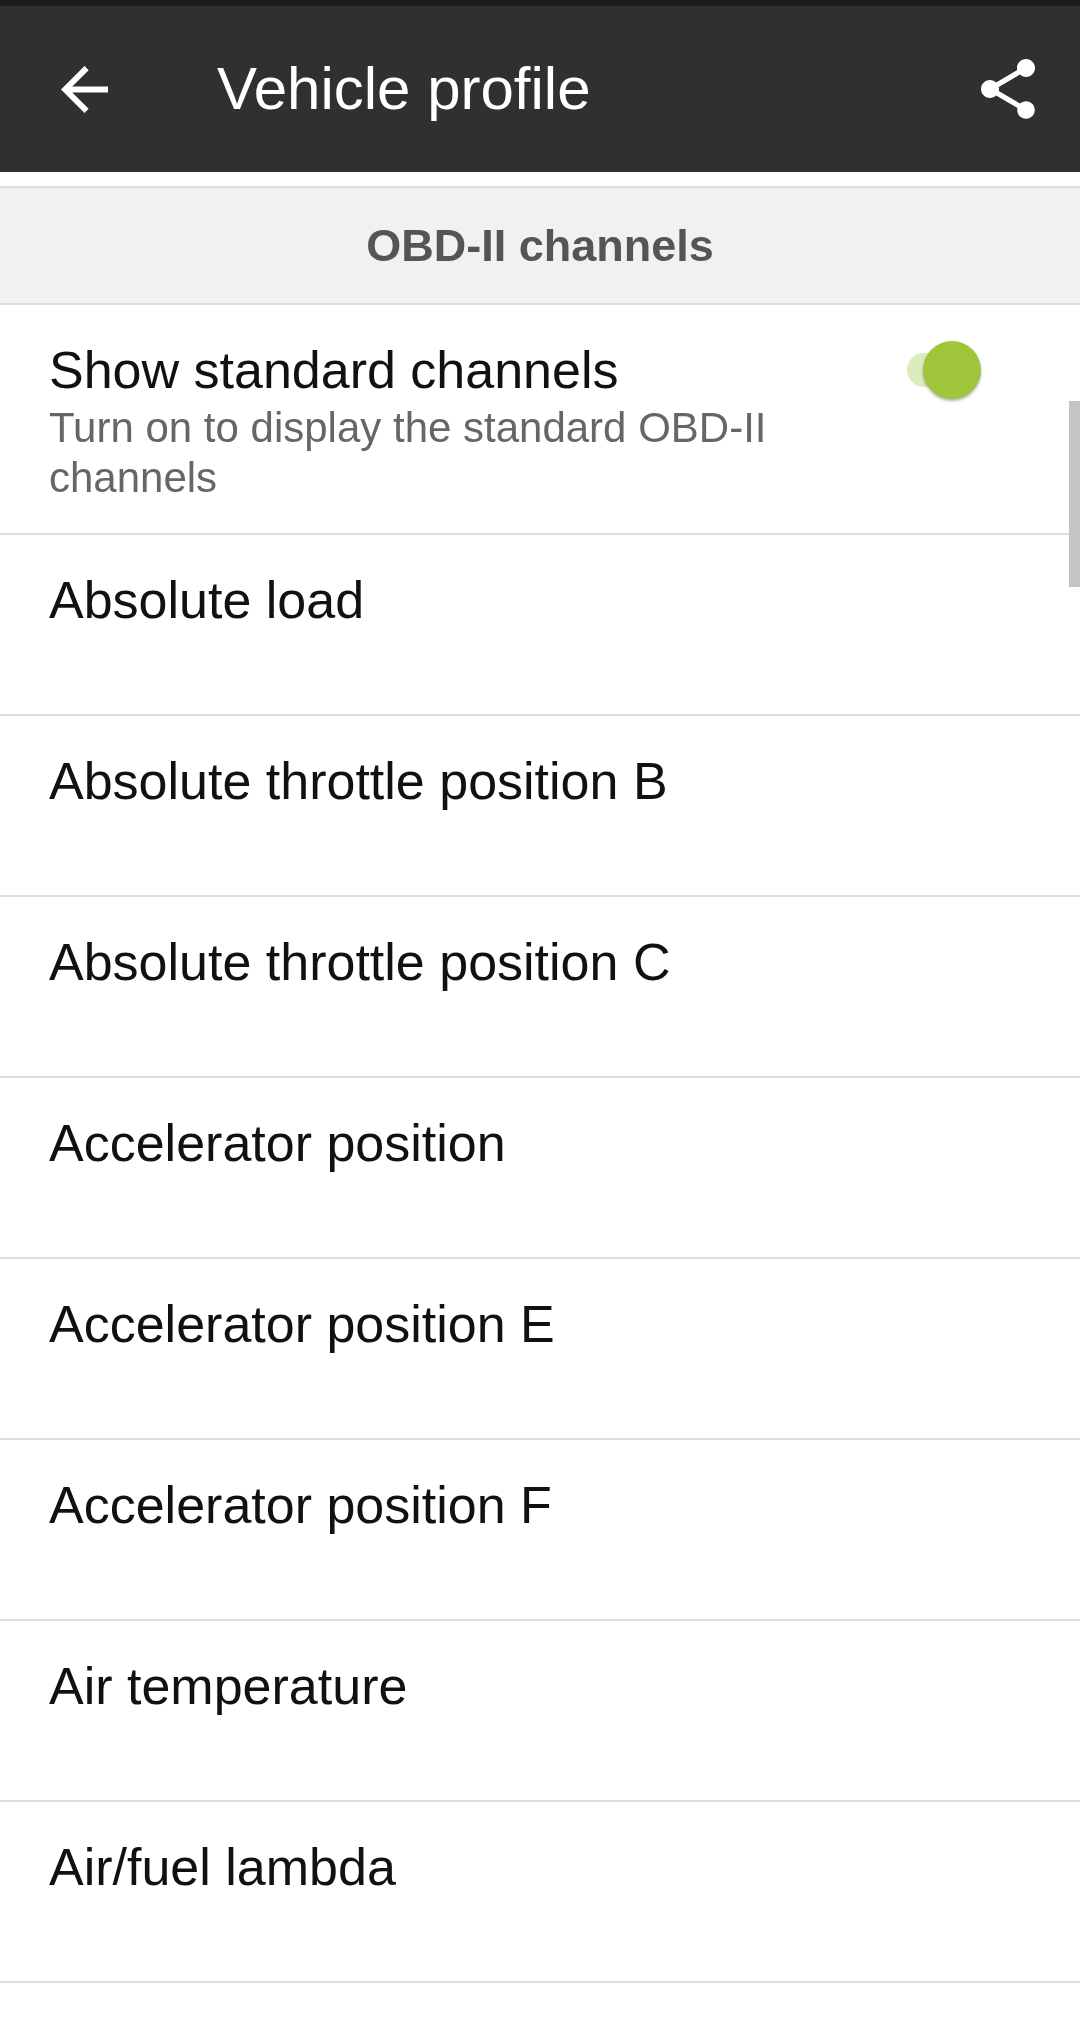 This screenshot has height=2020, width=1080. I want to click on share-button, so click(1008, 89).